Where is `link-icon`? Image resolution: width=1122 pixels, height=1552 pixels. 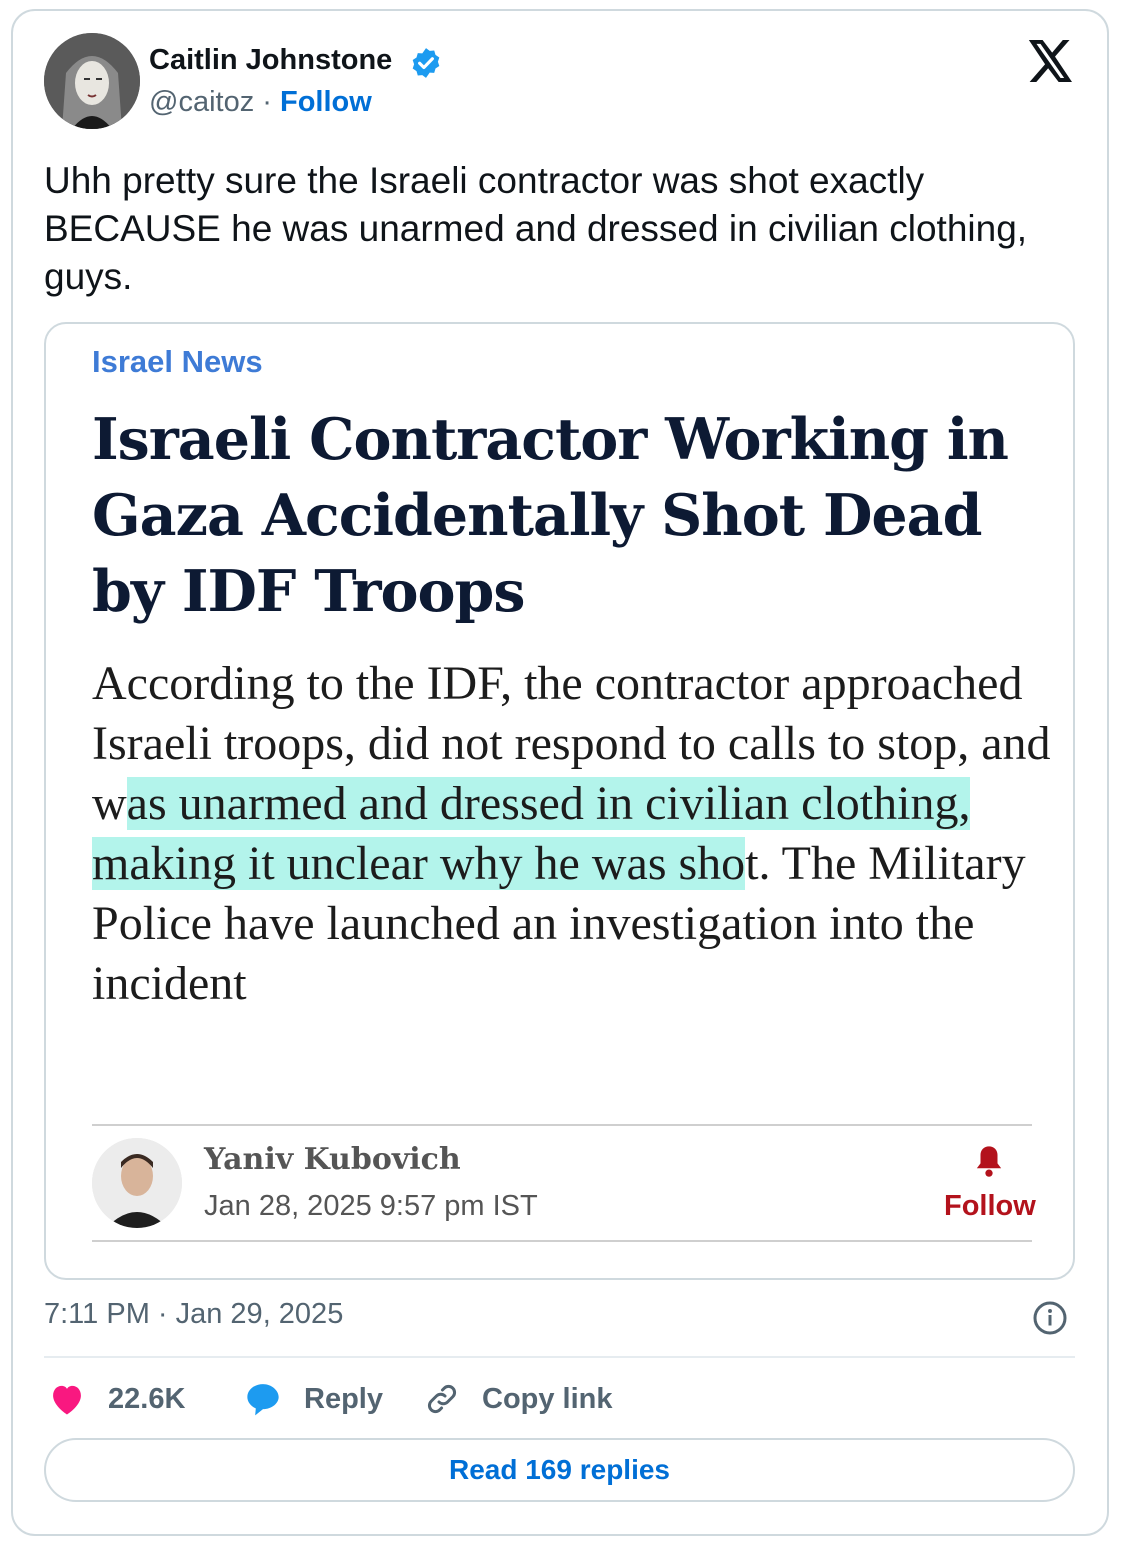
link-icon is located at coordinates (442, 1399).